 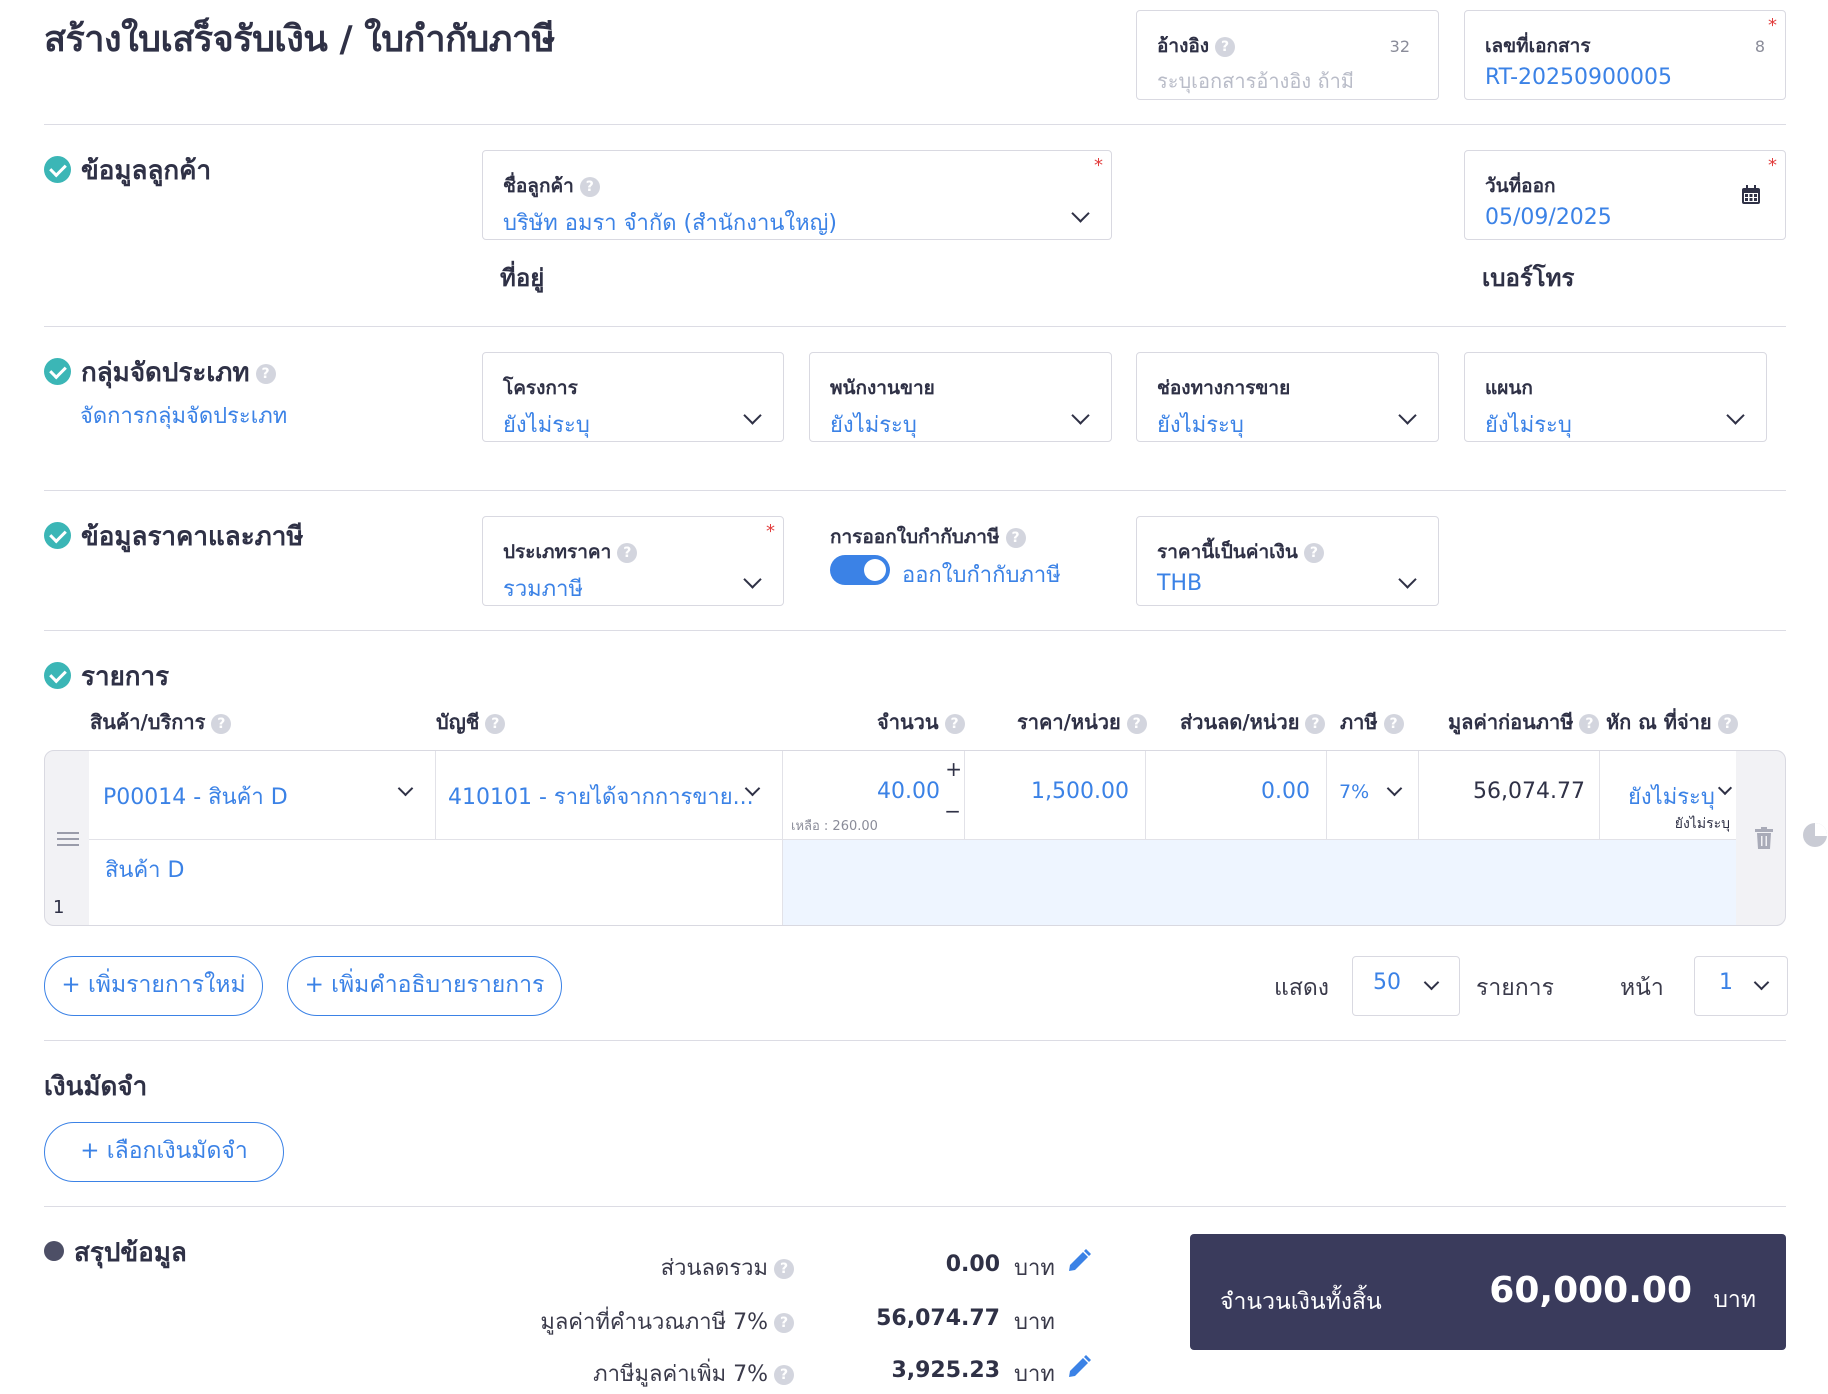 I want to click on reference-label: อ้างอิง, so click(x=1183, y=46).